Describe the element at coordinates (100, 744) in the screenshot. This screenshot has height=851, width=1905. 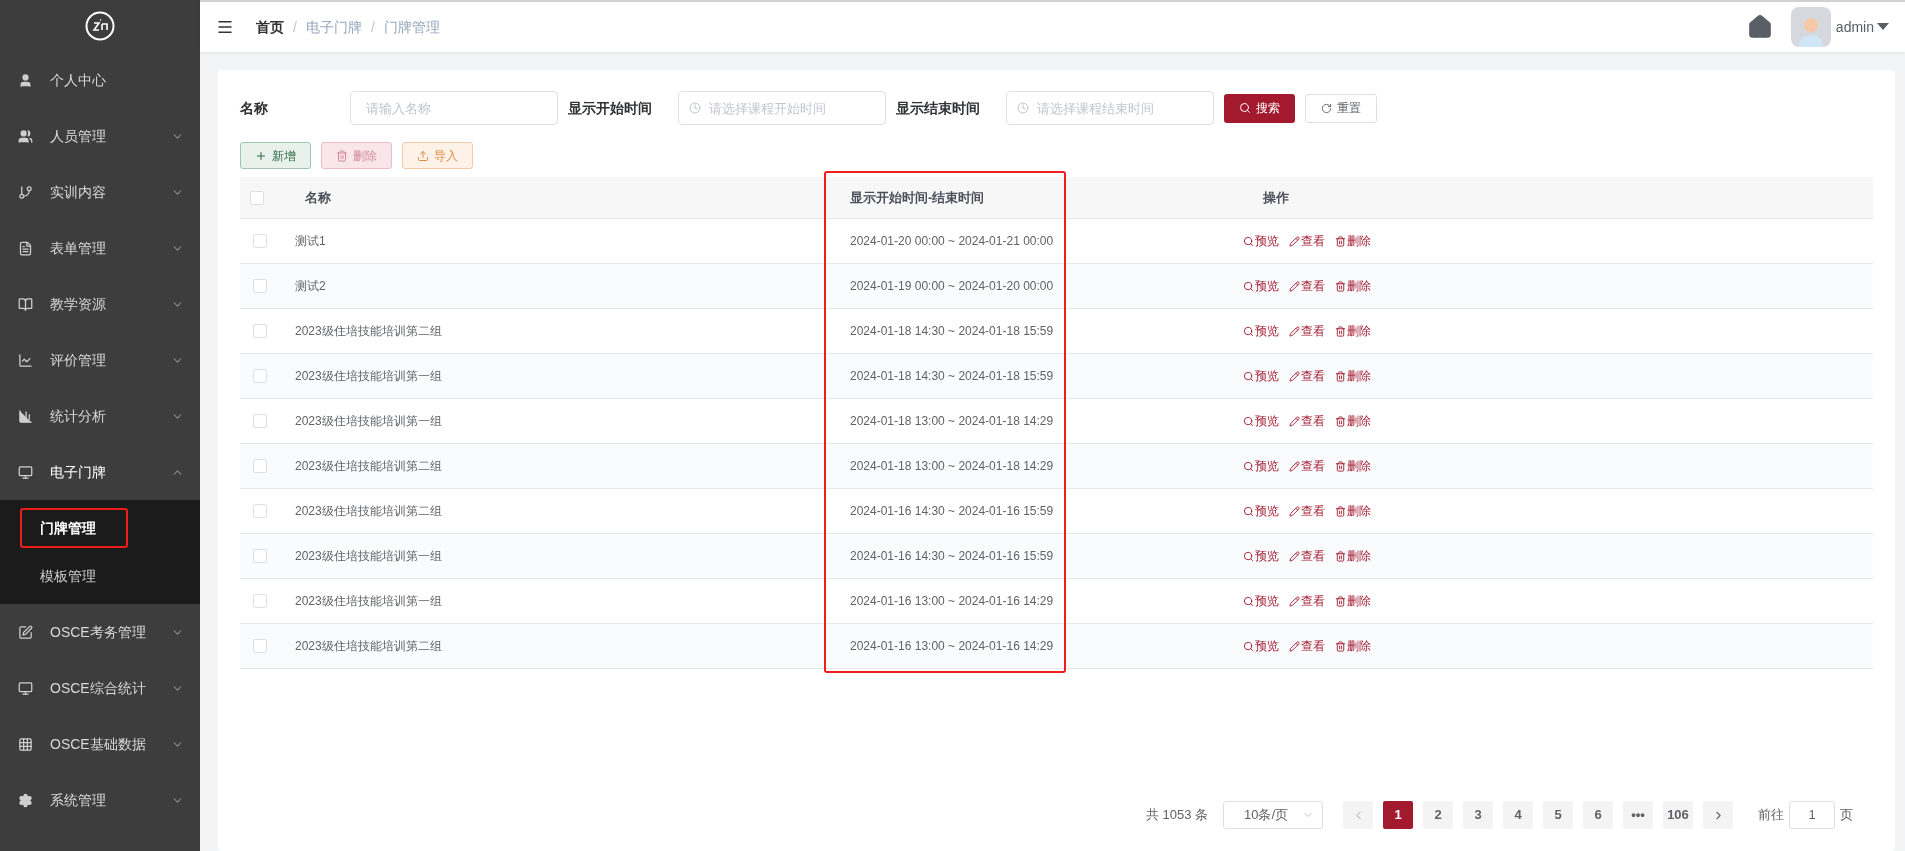
I see `sidebar-item: OSCE基础数据` at that location.